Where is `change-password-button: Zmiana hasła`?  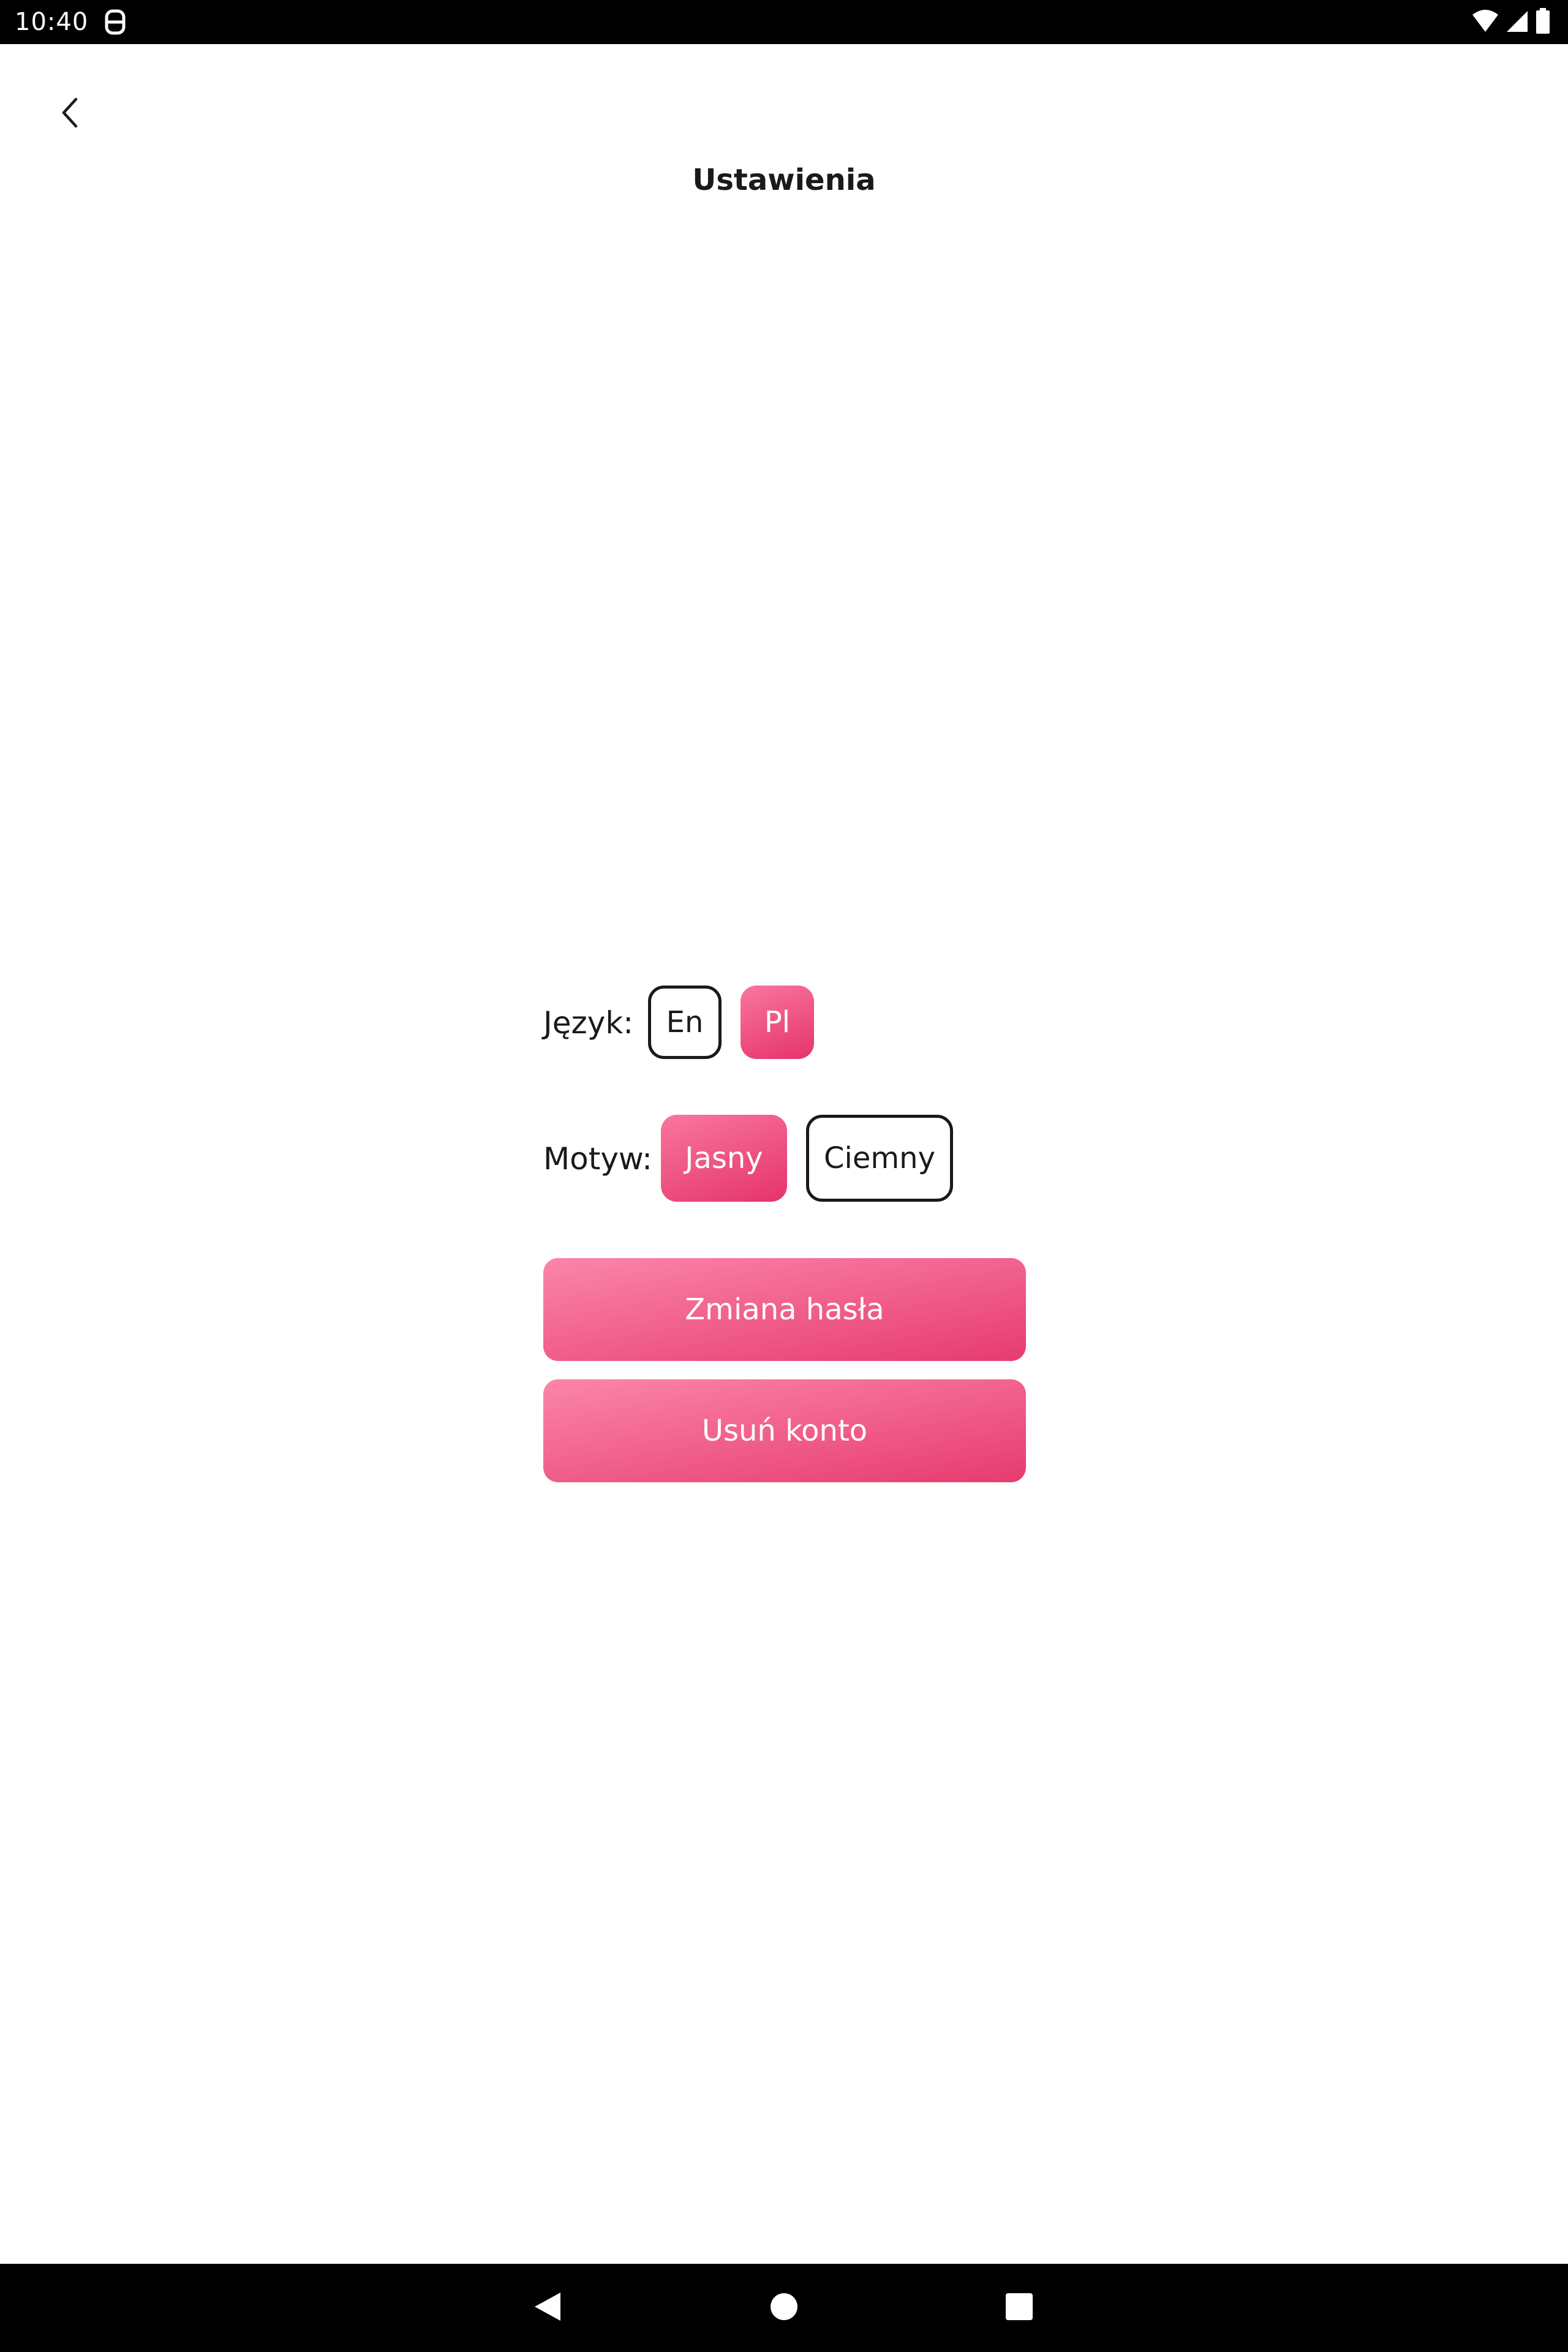 change-password-button: Zmiana hasła is located at coordinates (785, 1309).